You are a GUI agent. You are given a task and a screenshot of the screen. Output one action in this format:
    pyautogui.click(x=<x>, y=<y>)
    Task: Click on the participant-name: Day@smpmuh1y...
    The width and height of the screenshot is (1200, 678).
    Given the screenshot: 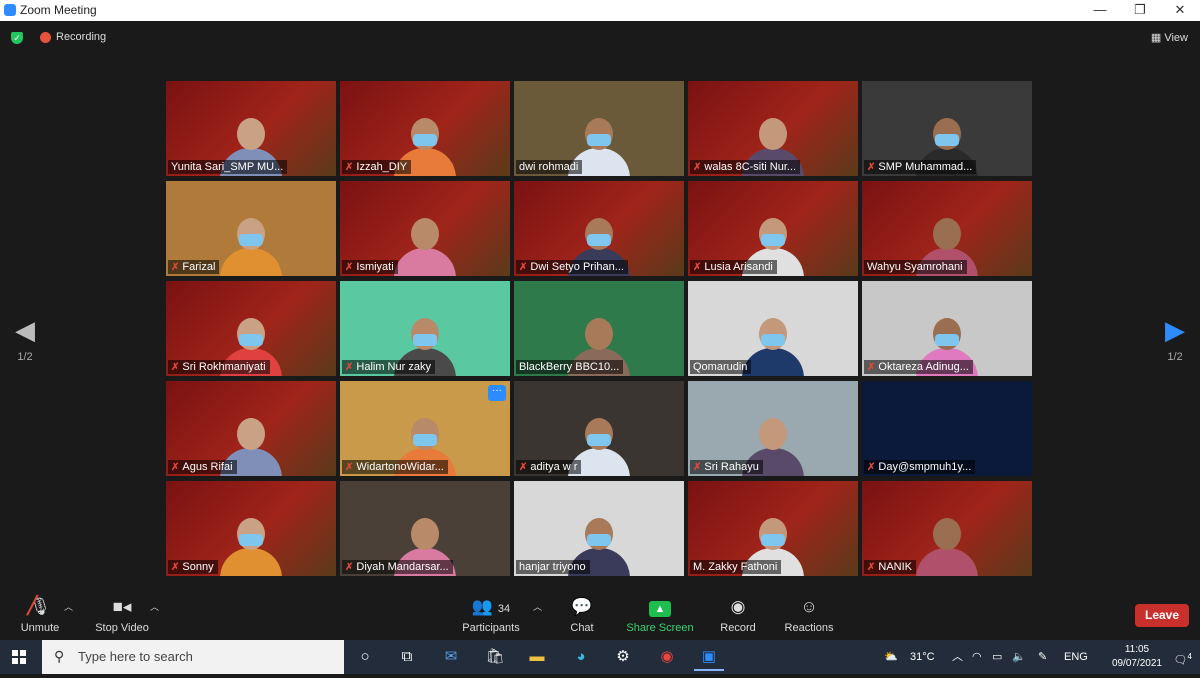 What is the action you would take?
    pyautogui.click(x=925, y=467)
    